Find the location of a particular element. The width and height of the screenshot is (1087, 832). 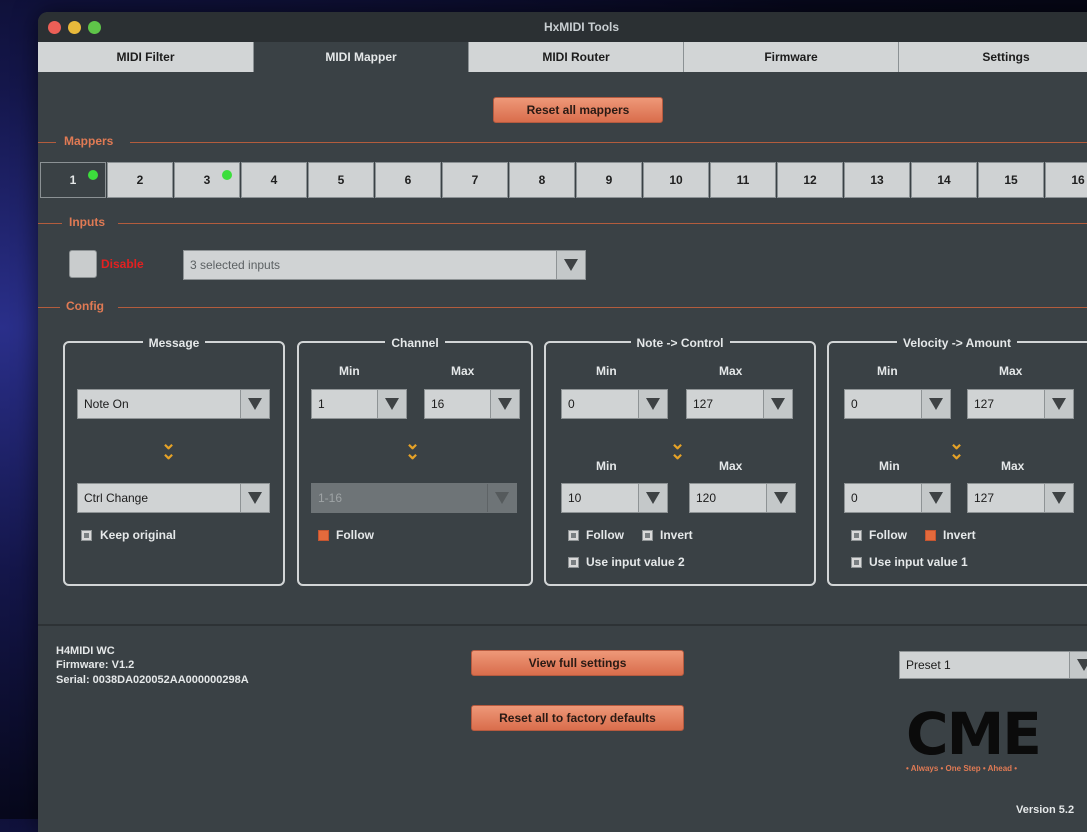

note-in-max-select: 127 is located at coordinates (739, 404).